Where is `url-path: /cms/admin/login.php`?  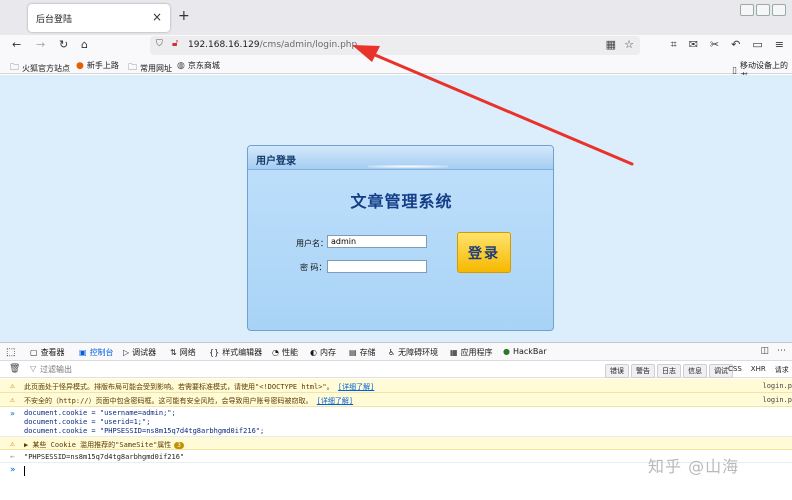 url-path: /cms/admin/login.php is located at coordinates (308, 45).